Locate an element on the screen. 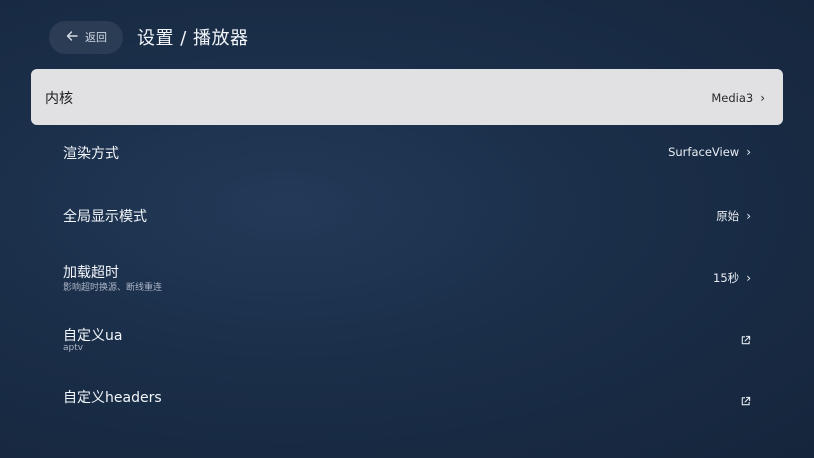 The width and height of the screenshot is (814, 458). setting-title: 全局显示模式 is located at coordinates (105, 216).